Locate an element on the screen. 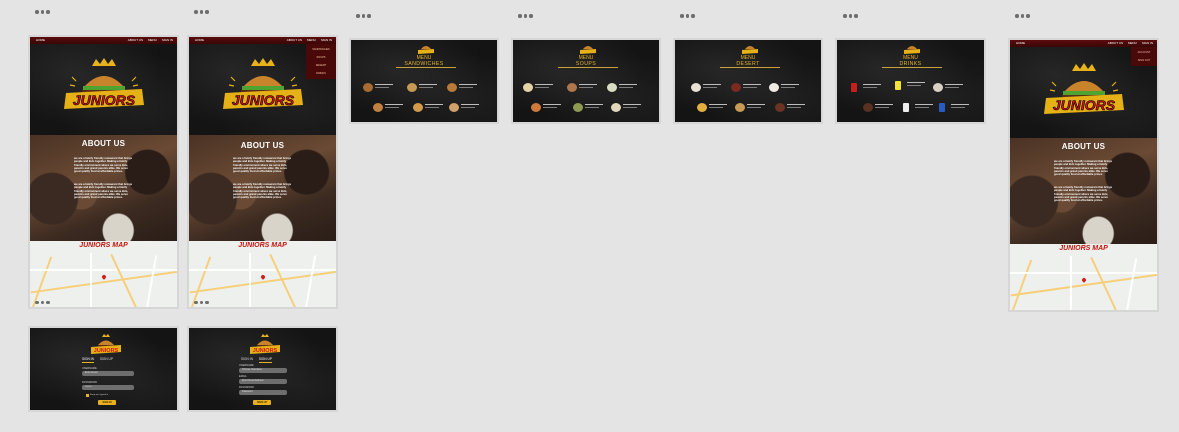 This screenshot has width=1179, height=432. username-field: Enter Email is located at coordinates (108, 373).